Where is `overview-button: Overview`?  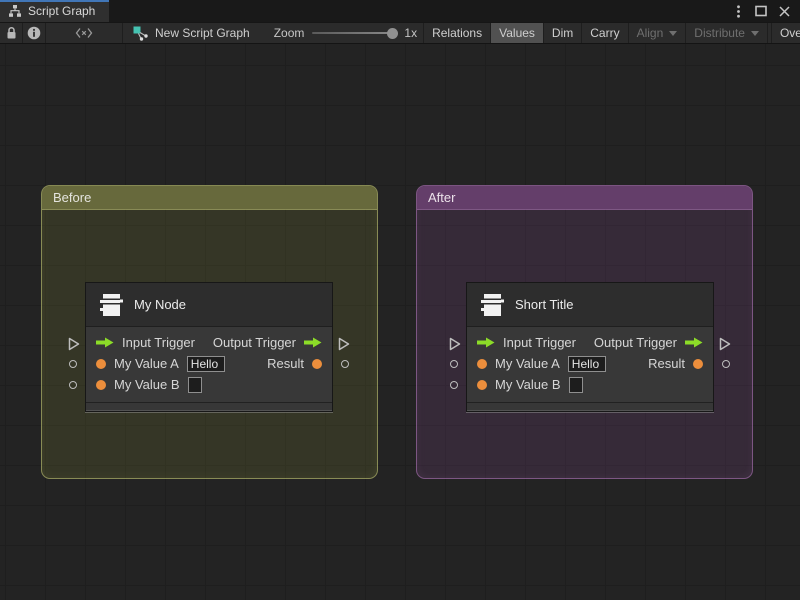 overview-button: Overview is located at coordinates (786, 33).